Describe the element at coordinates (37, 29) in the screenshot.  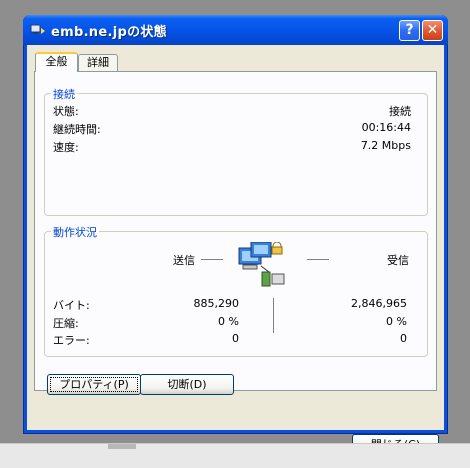
I see `network-connection-icon` at that location.